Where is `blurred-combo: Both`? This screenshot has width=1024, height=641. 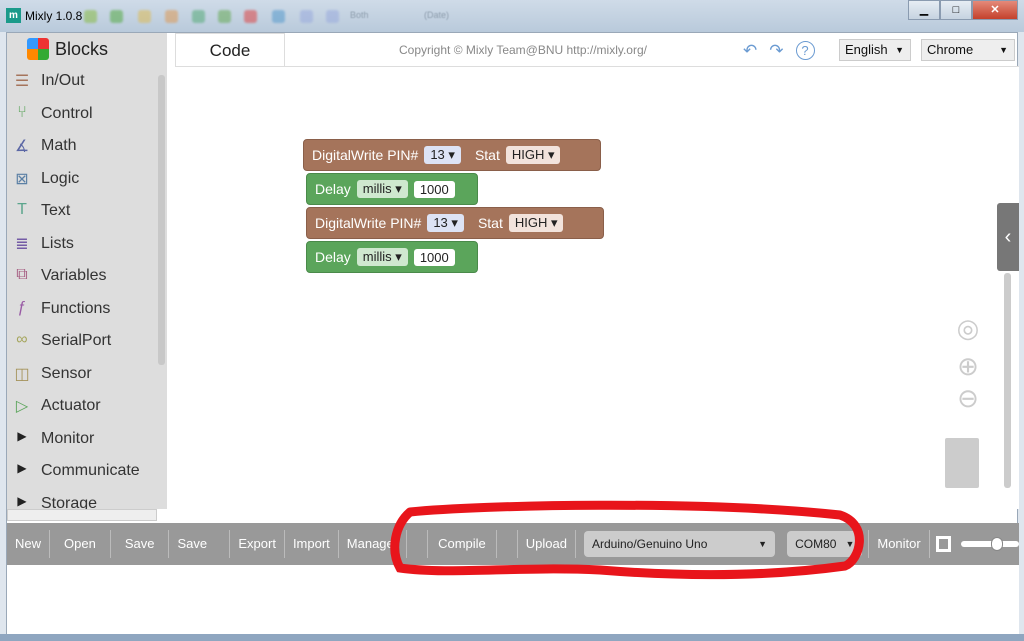 blurred-combo: Both is located at coordinates (359, 15).